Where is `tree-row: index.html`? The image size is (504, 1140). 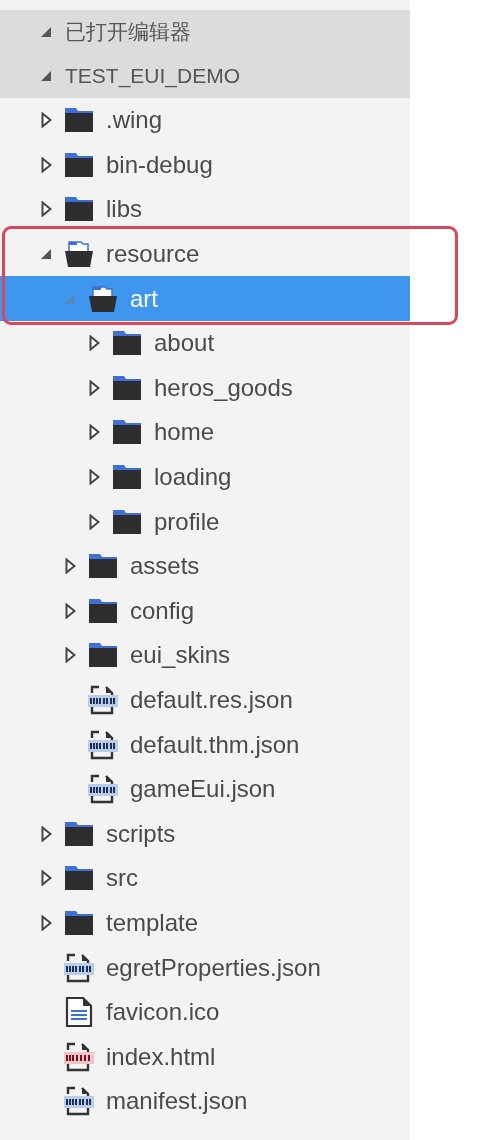
tree-row: index.html is located at coordinates (205, 1057).